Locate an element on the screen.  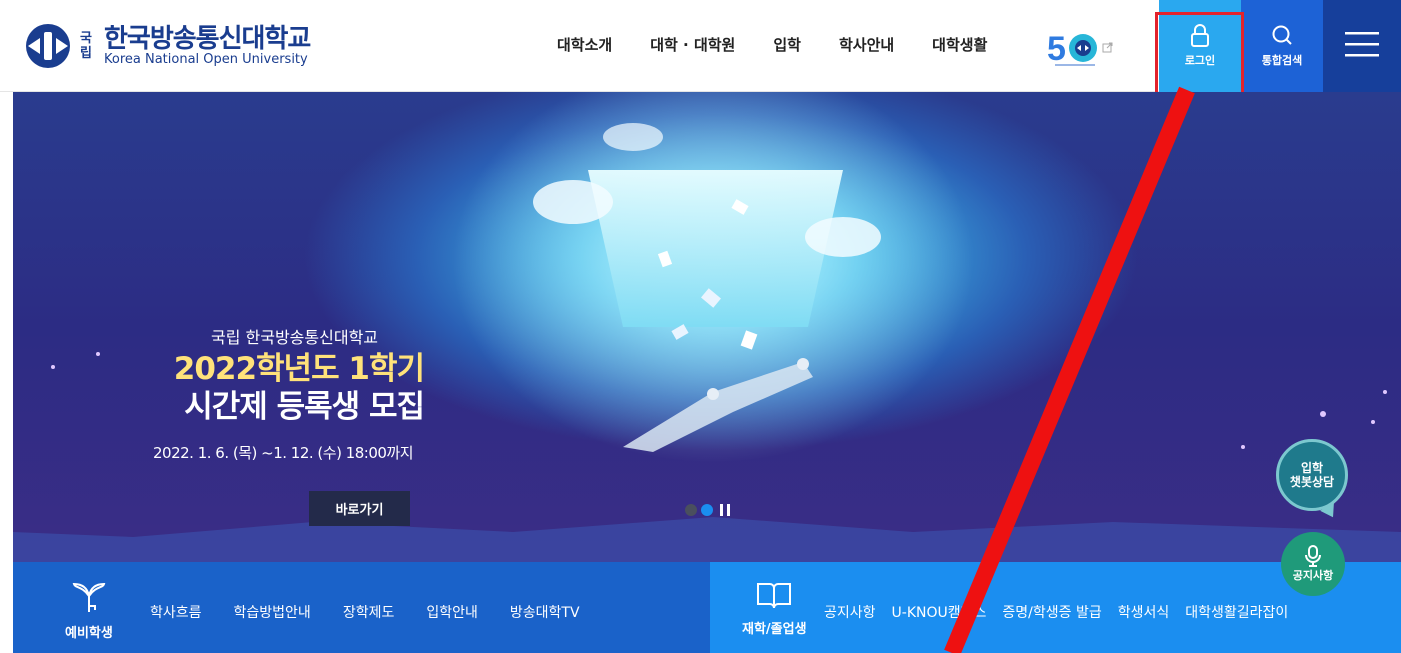
hero-title-line1: 2022학년도 1학기 is located at coordinates (299, 369).